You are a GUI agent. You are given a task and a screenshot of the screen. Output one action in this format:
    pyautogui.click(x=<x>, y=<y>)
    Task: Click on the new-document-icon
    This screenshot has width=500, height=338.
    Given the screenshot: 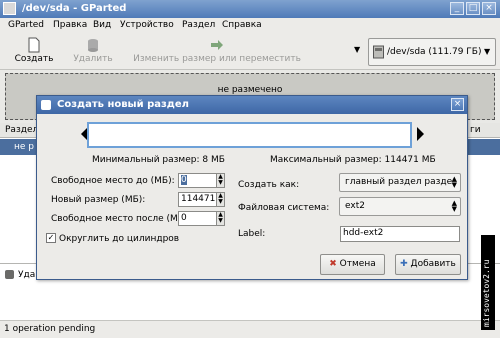 What is the action you would take?
    pyautogui.click(x=34, y=45)
    